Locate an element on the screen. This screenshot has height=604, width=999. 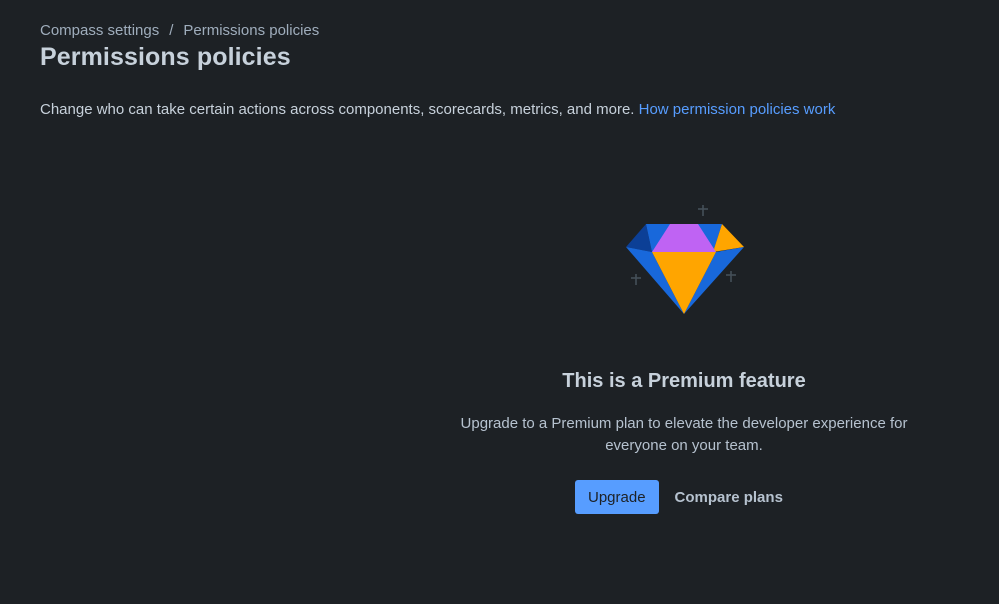
page-title: Permissions policies is located at coordinates (165, 57).